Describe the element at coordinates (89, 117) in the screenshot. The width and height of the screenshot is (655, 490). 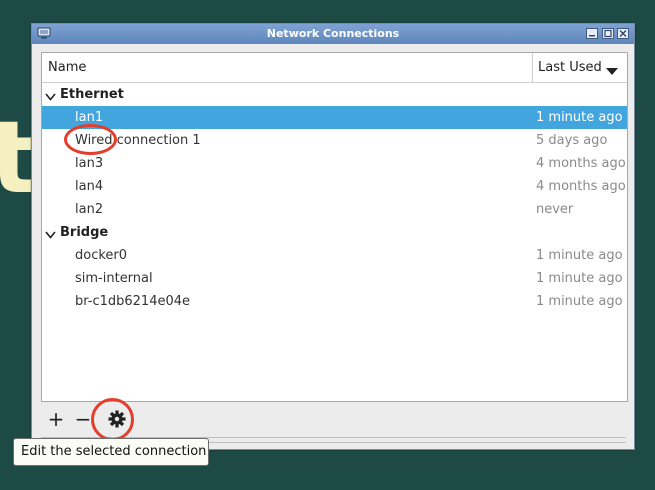
I see `connection-name: lan1` at that location.